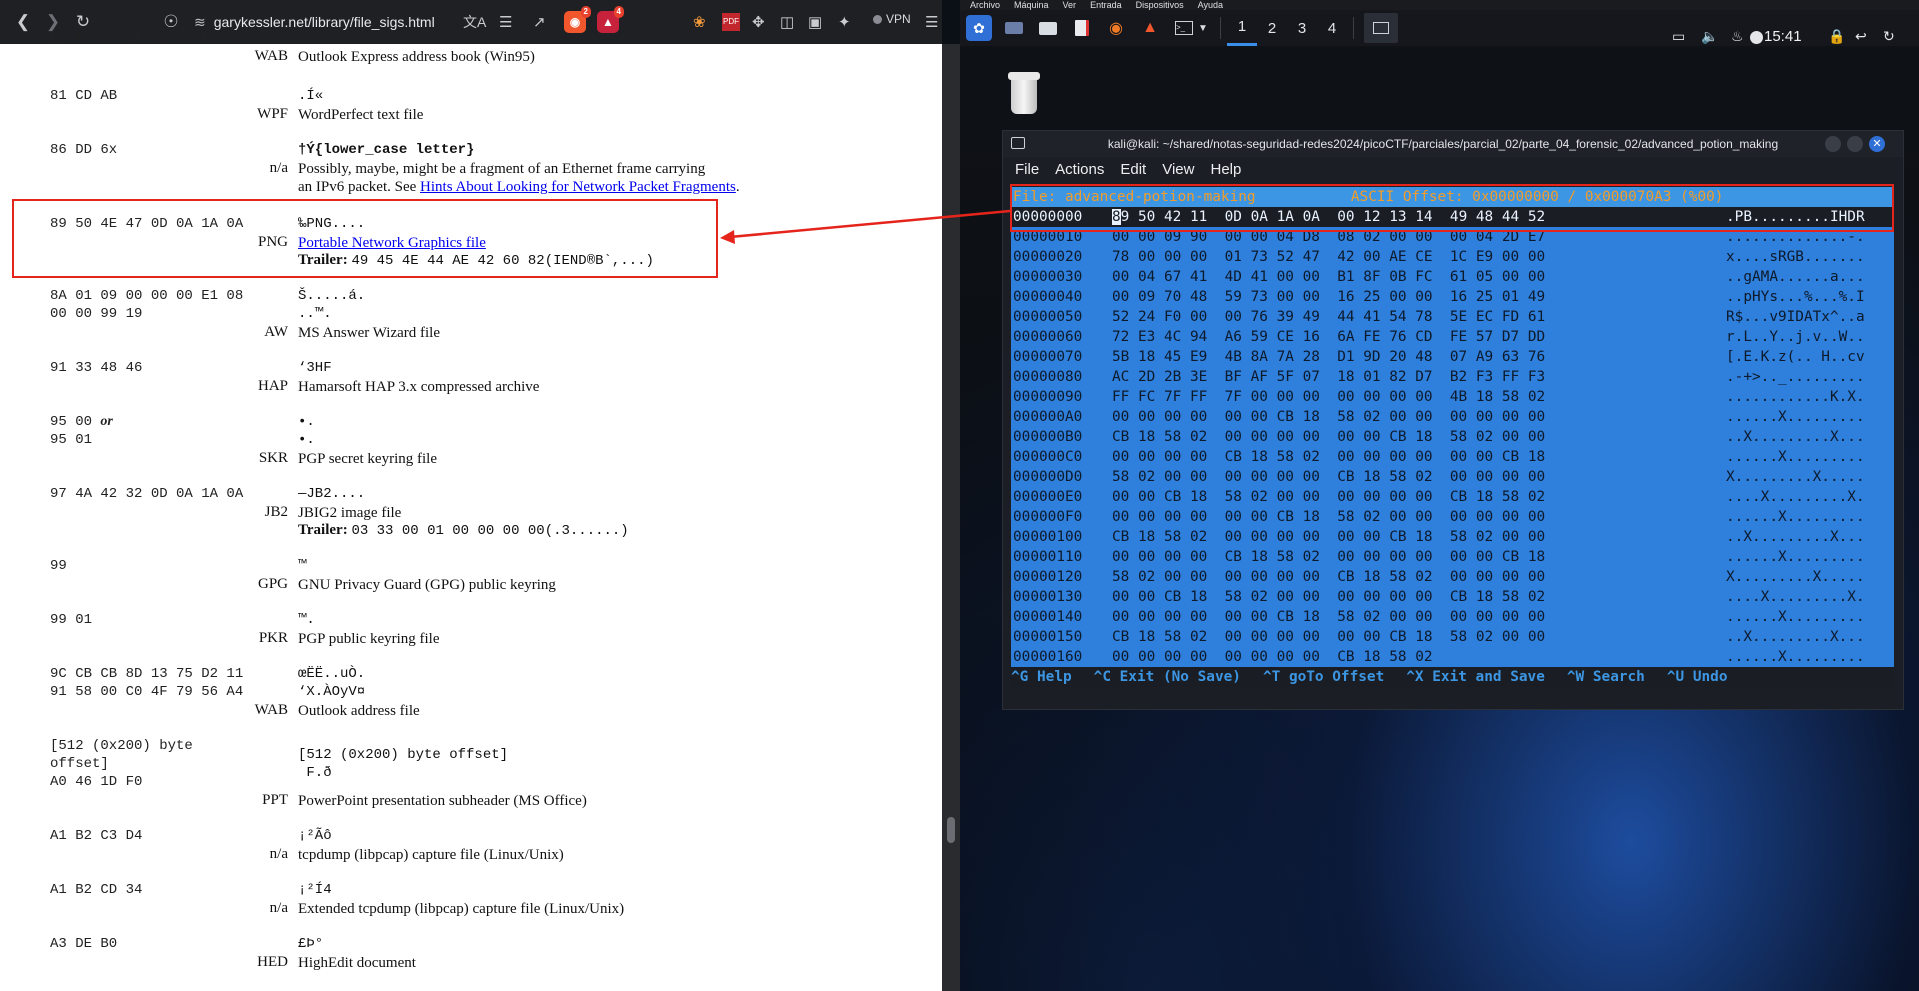 The image size is (1919, 991). I want to click on lock-icon: 🔒, so click(1836, 36).